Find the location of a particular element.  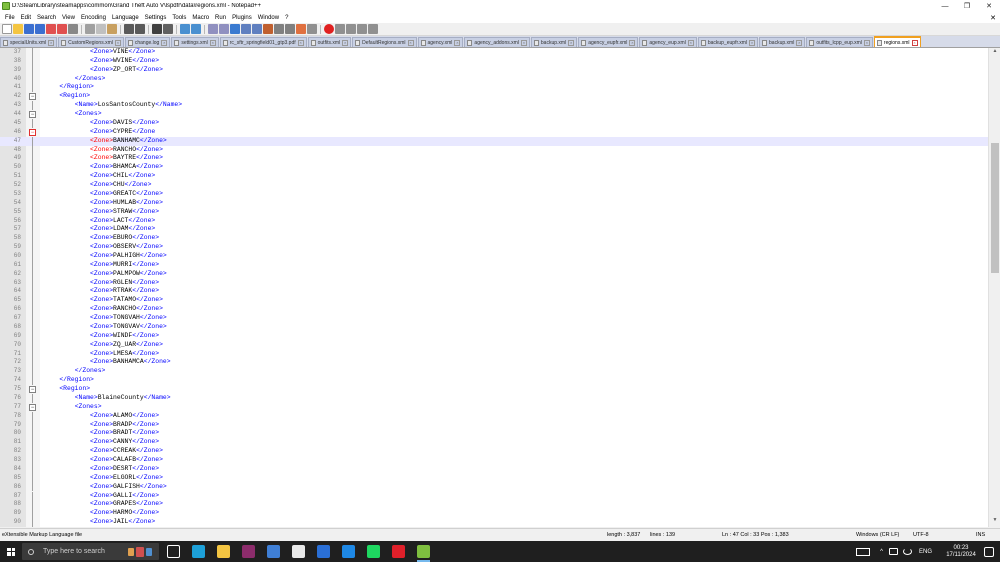

word-wrap-icon is located at coordinates (235, 29).